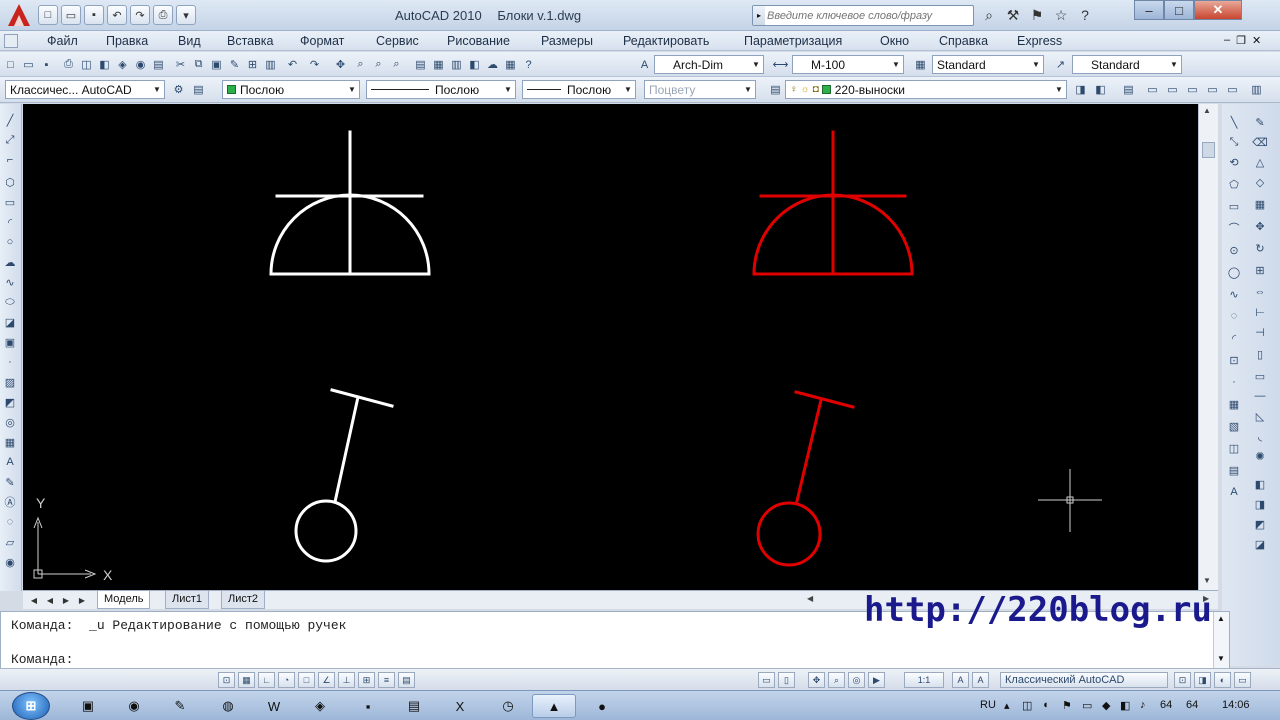 The width and height of the screenshot is (1280, 720). Describe the element at coordinates (1080, 89) in the screenshot. I see `make-current-layer-icon: ◨` at that location.